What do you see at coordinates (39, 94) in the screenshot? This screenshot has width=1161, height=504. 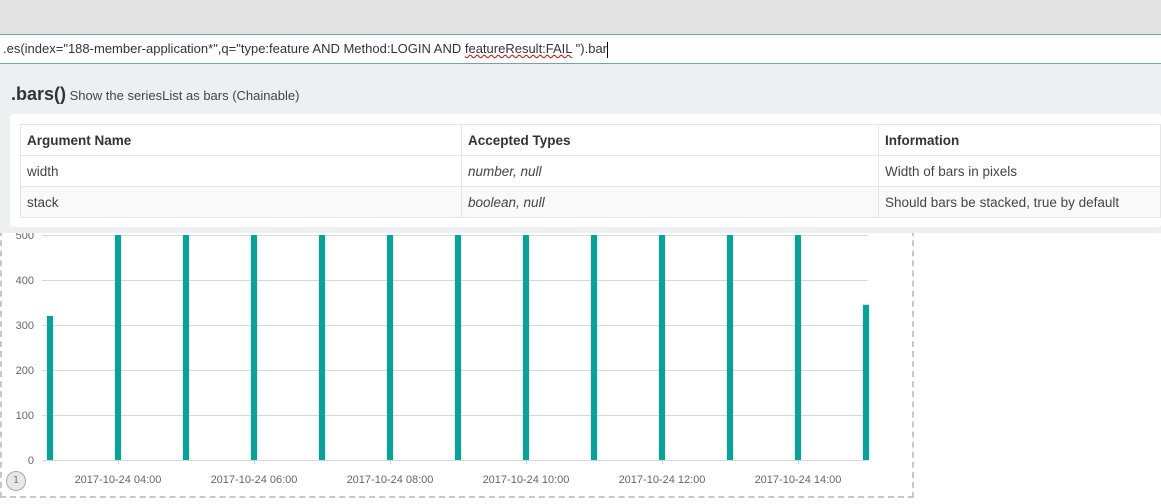 I see `function-name: .bars()` at bounding box center [39, 94].